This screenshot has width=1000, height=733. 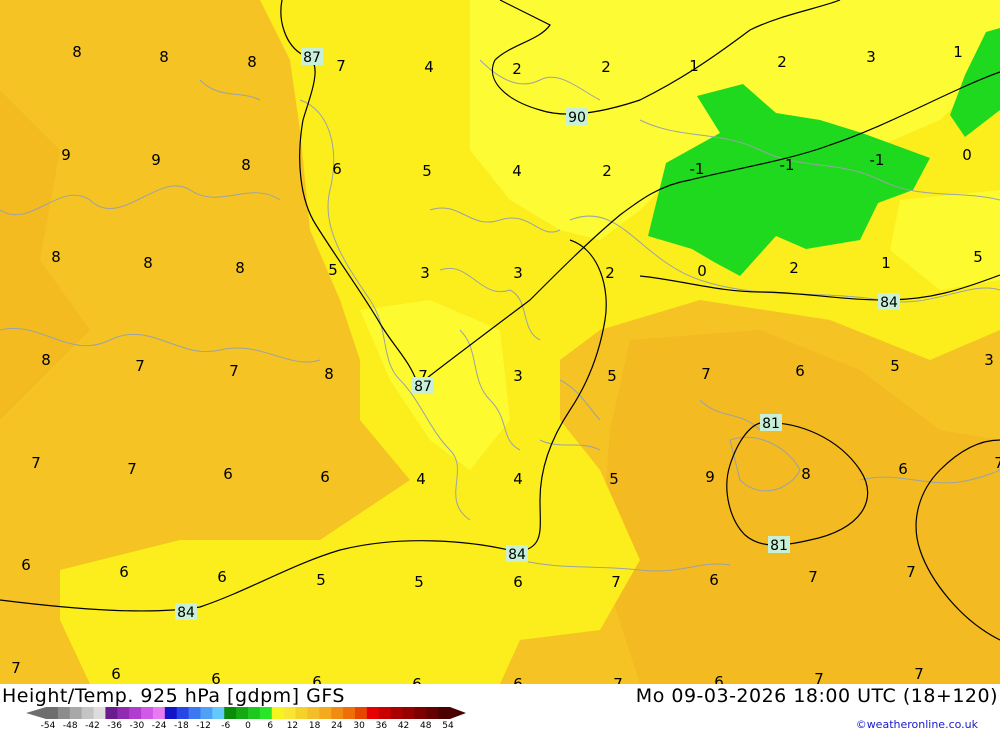 I want to click on scale-tick-label: -6, so click(x=226, y=726).